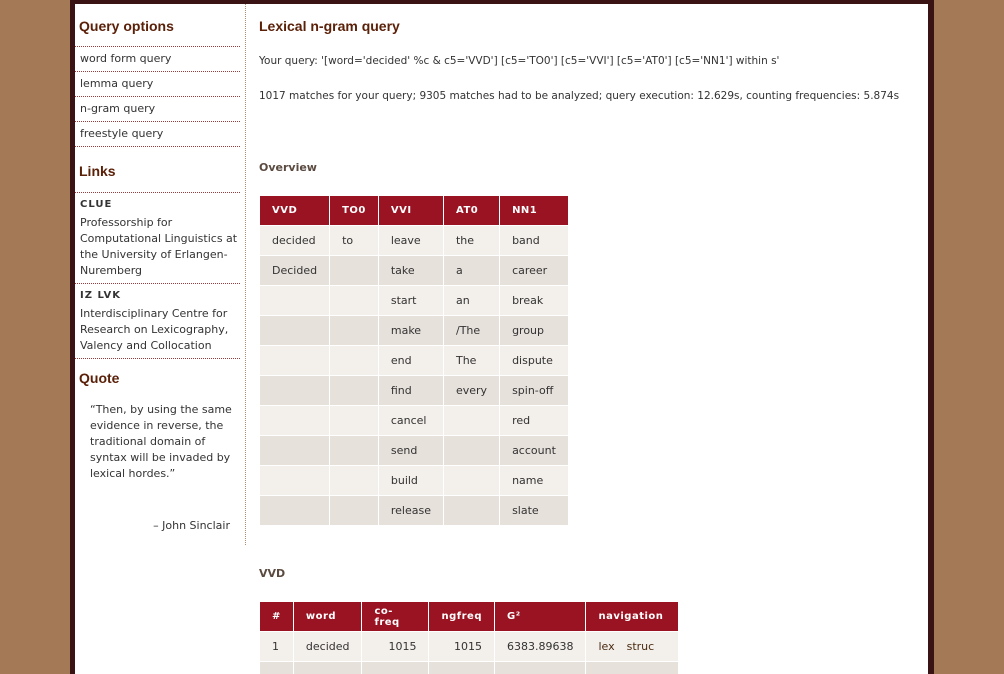  What do you see at coordinates (632, 616) in the screenshot?
I see `column-header: navigation` at bounding box center [632, 616].